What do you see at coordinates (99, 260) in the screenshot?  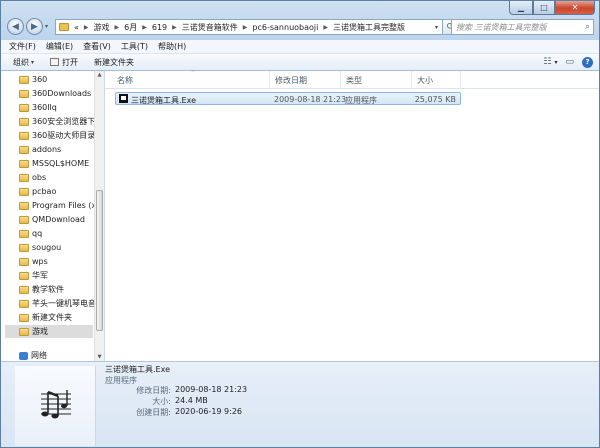 I see `scroll-thumb` at bounding box center [99, 260].